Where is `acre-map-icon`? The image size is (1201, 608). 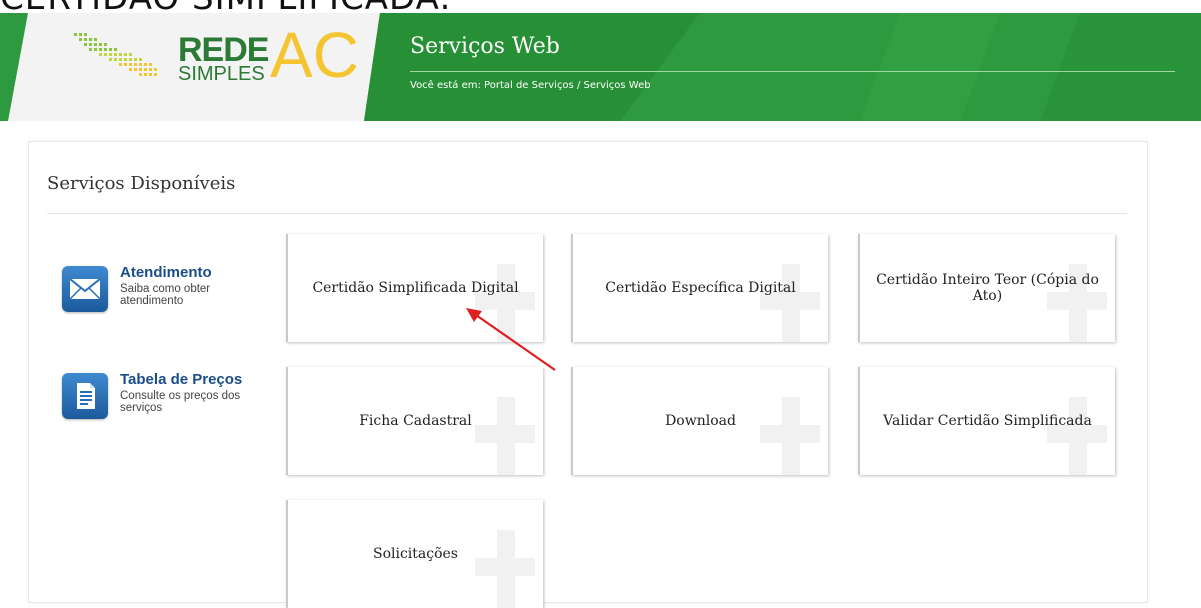 acre-map-icon is located at coordinates (115, 54).